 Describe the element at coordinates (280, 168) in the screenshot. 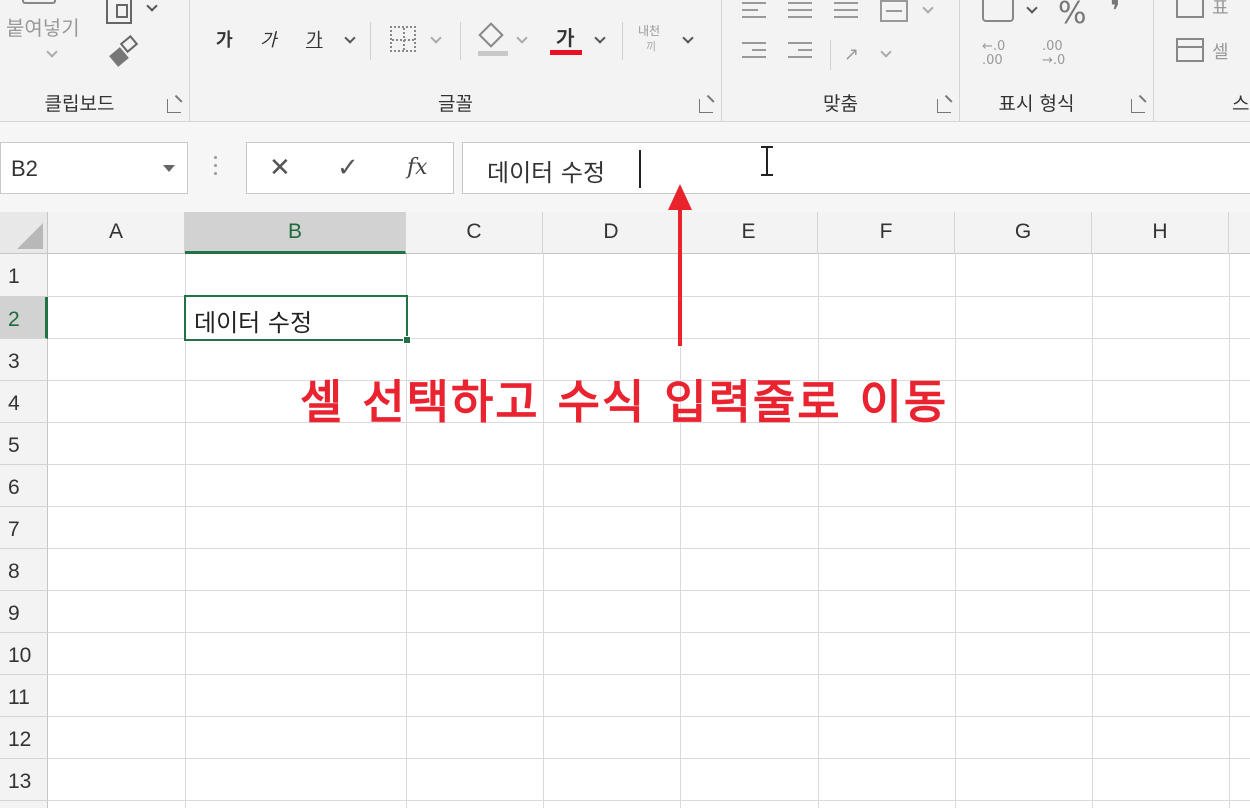

I see `cancel-icon: ✕` at that location.